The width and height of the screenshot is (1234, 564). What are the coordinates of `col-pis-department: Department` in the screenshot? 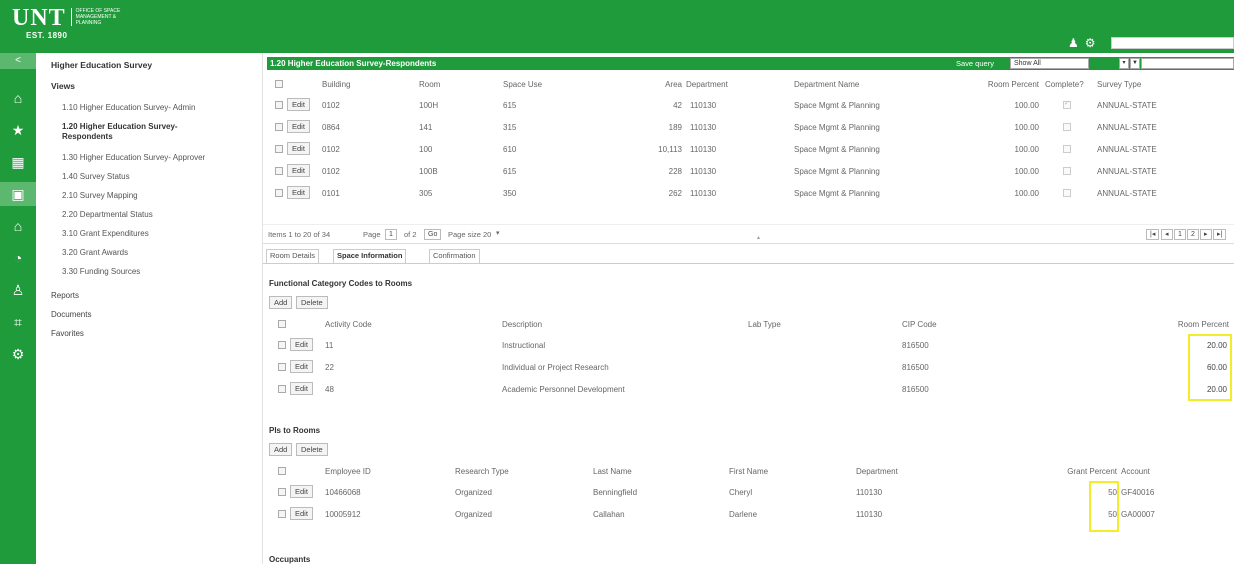 It's located at (877, 471).